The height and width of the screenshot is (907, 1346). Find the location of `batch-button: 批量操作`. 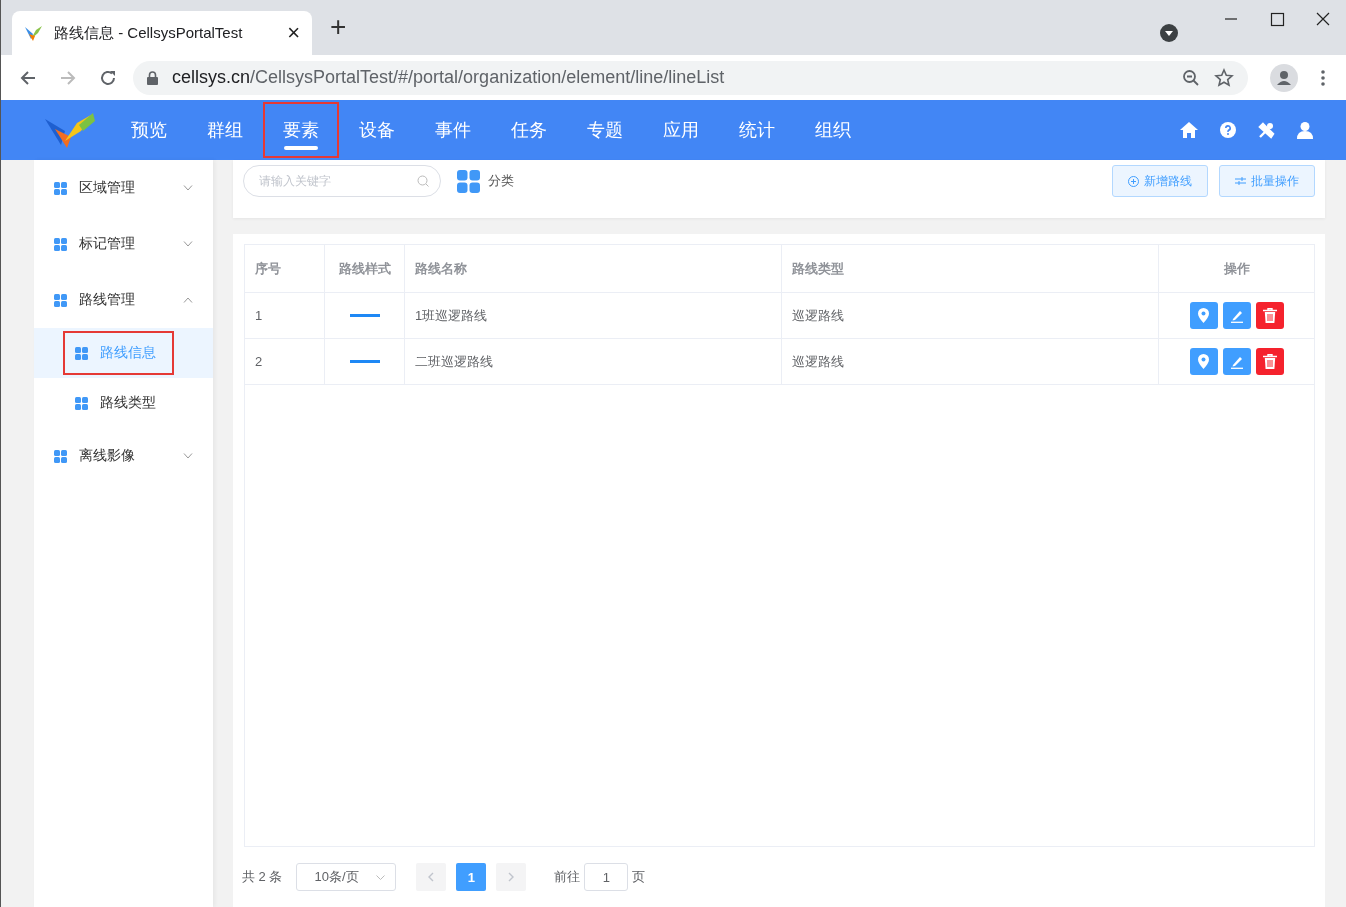

batch-button: 批量操作 is located at coordinates (1267, 181).